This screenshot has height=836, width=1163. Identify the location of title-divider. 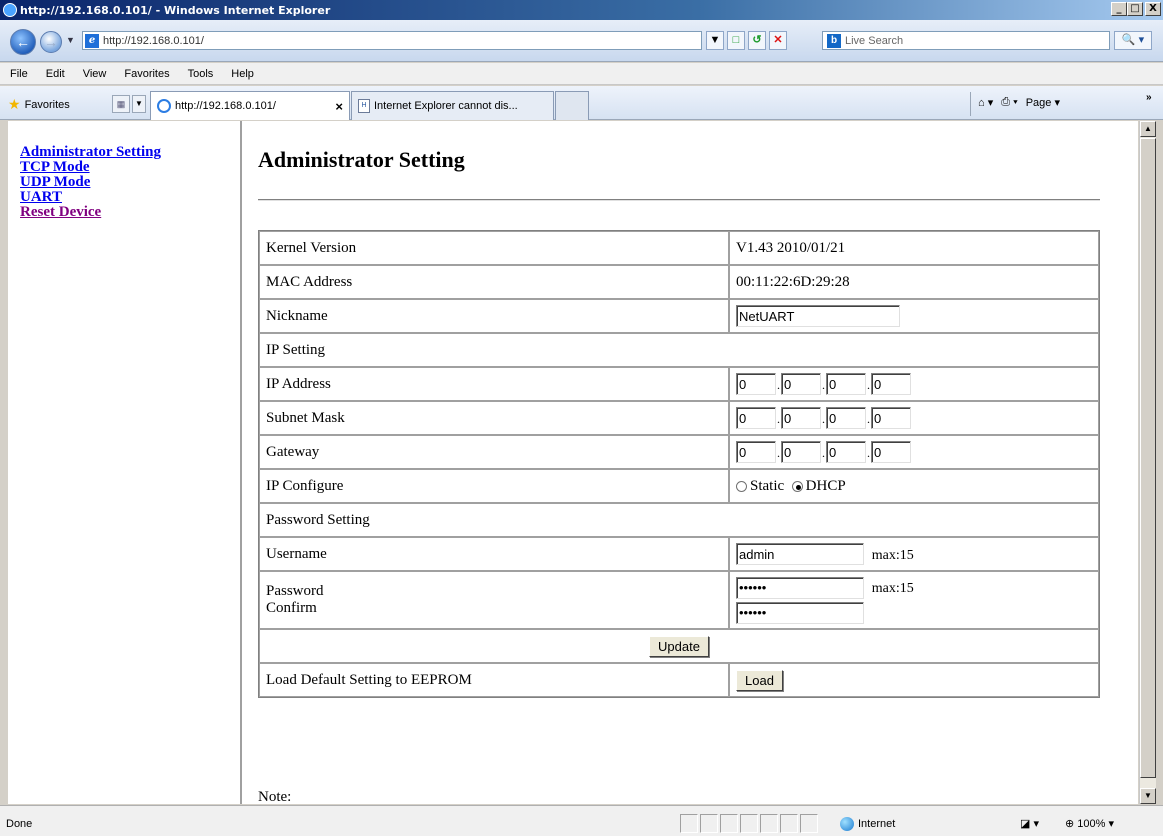
(679, 200).